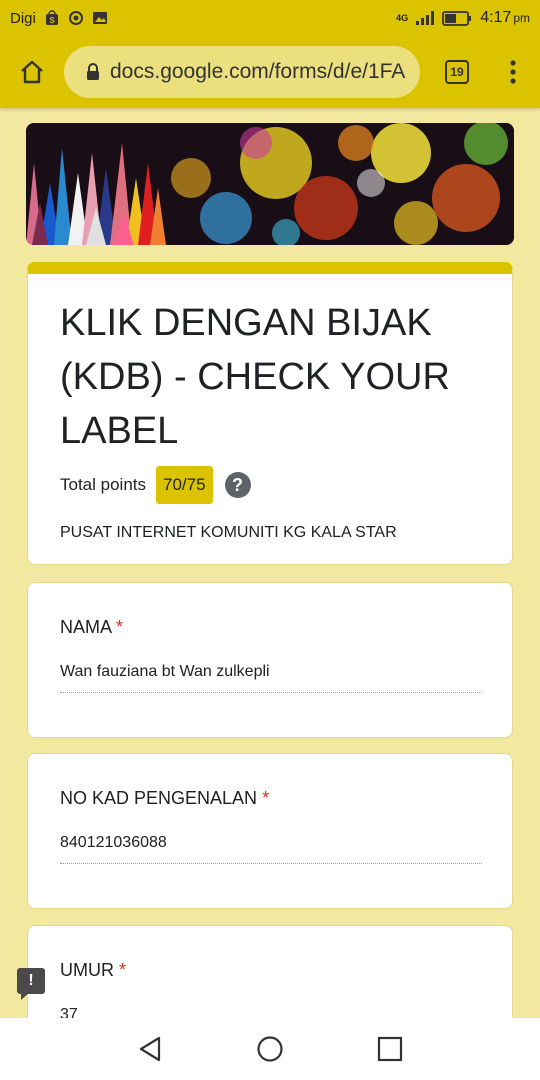 This screenshot has height=1080, width=540. I want to click on answer-field: 840121036088, so click(271, 849).